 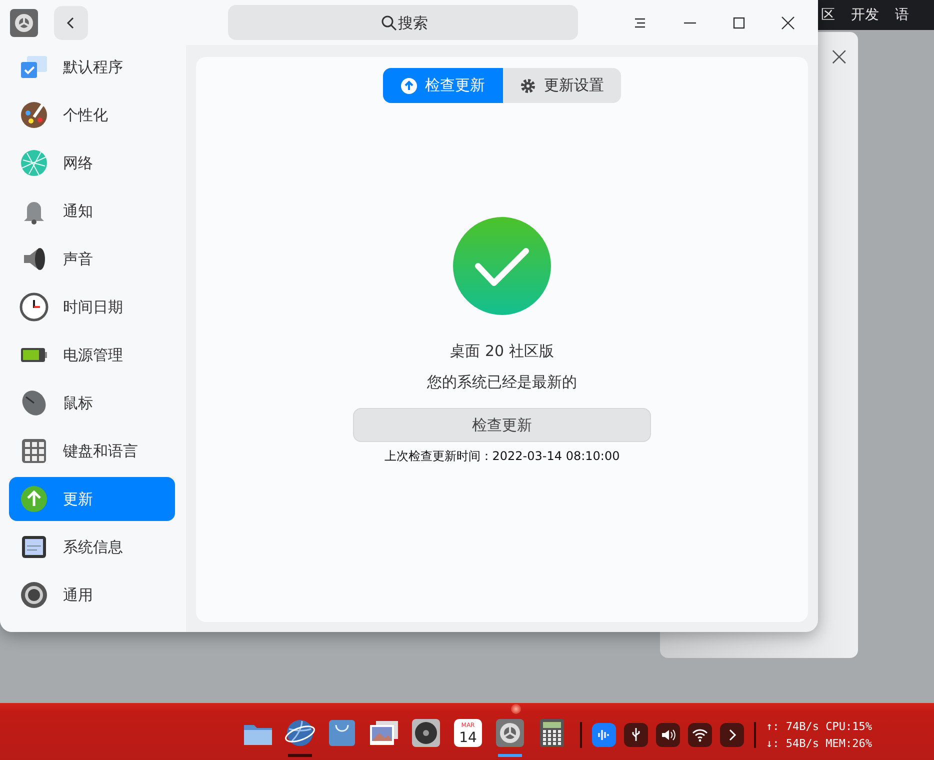 I want to click on close-icon: ×, so click(x=839, y=57).